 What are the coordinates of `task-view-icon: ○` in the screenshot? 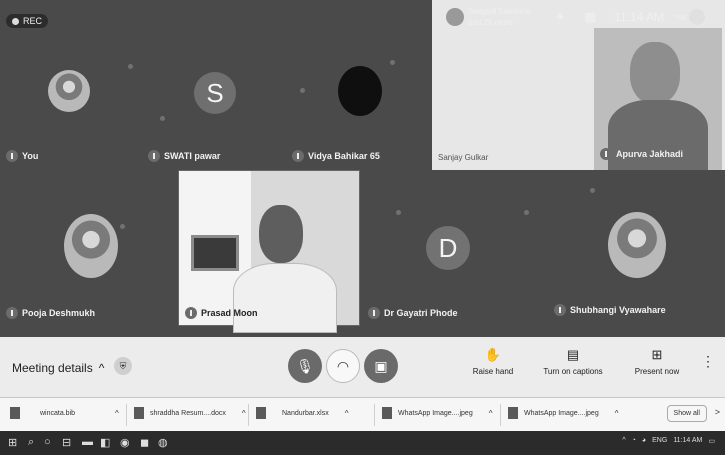 It's located at (47, 442).